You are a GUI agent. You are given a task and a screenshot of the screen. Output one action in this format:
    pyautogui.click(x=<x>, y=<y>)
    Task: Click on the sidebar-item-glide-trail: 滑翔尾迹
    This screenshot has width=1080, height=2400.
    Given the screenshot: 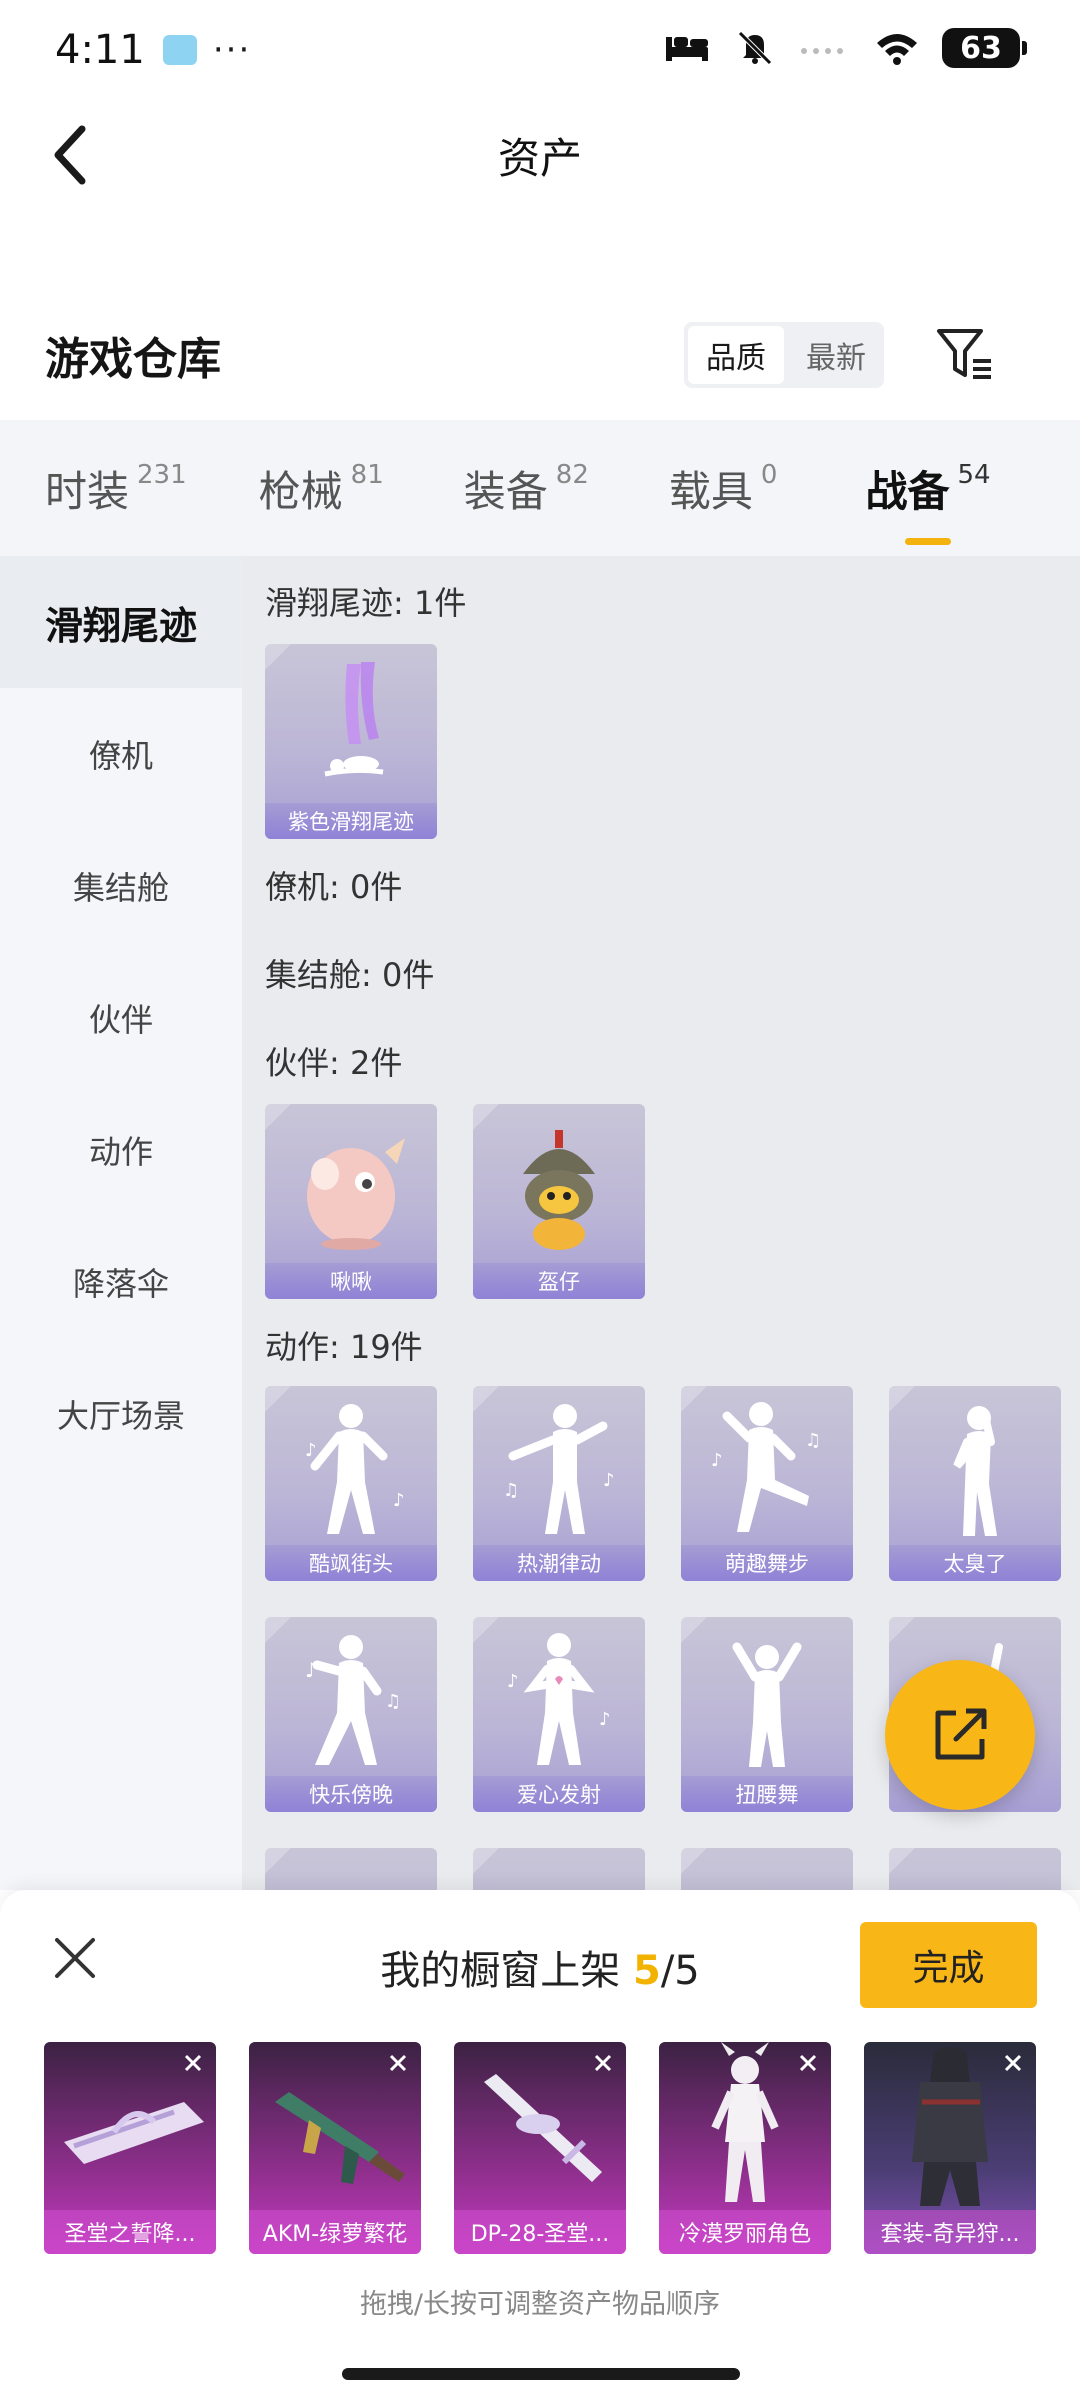 What is the action you would take?
    pyautogui.click(x=121, y=622)
    